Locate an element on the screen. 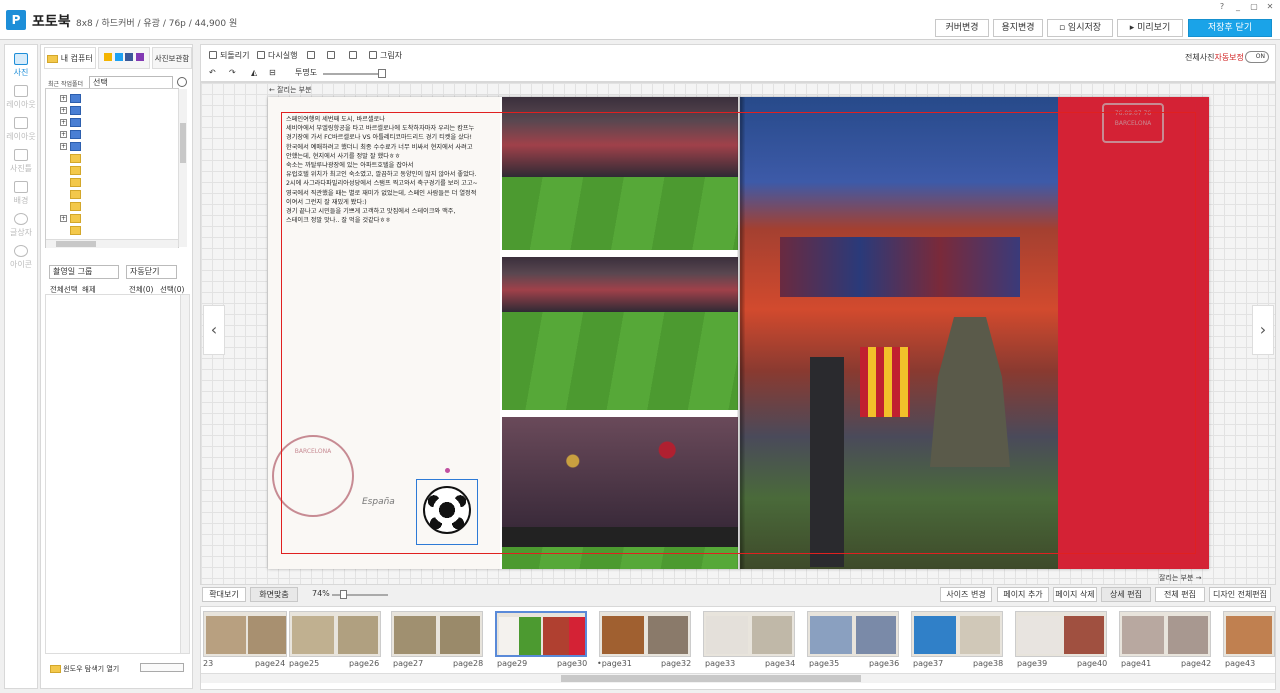 The image size is (1280, 693). fit-screen-button: 화면맞춤 is located at coordinates (274, 594).